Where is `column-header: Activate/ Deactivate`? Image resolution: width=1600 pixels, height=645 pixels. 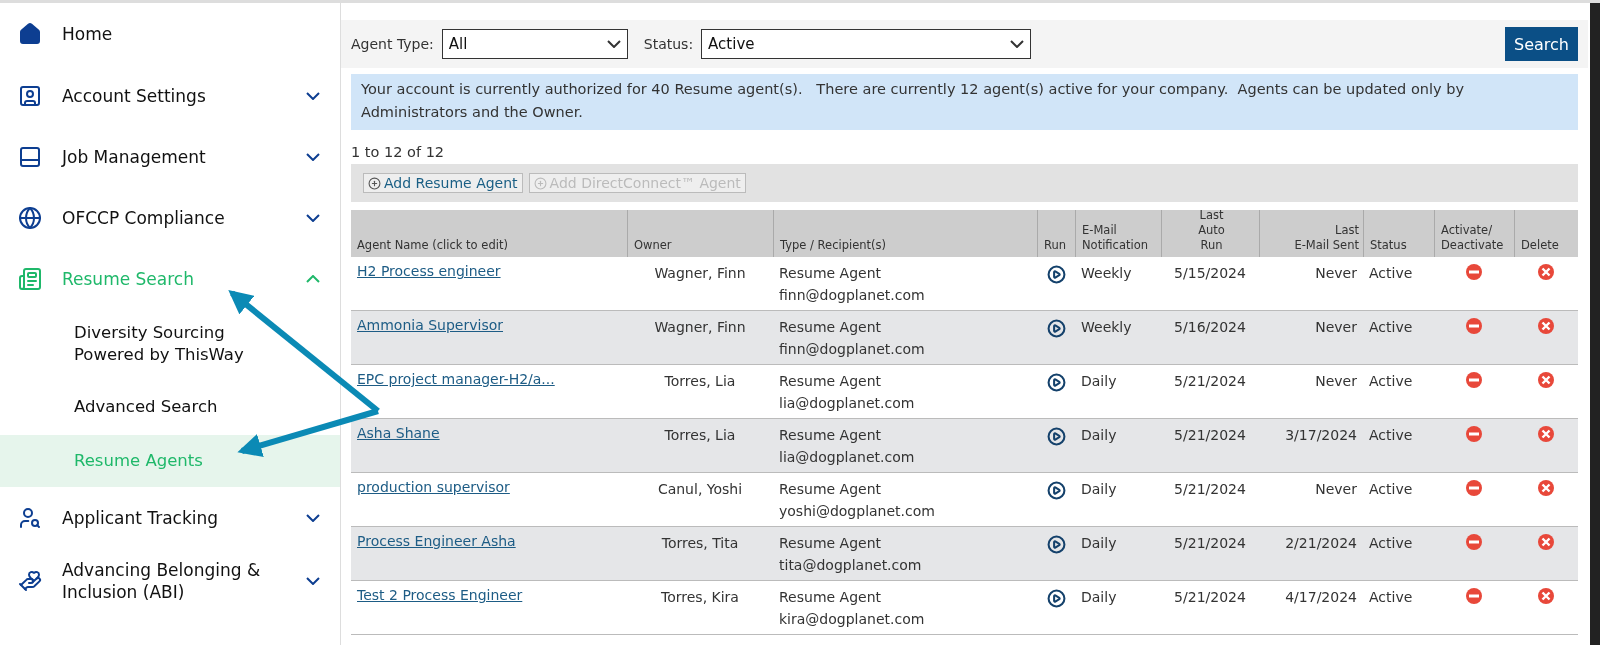 column-header: Activate/ Deactivate is located at coordinates (1474, 233).